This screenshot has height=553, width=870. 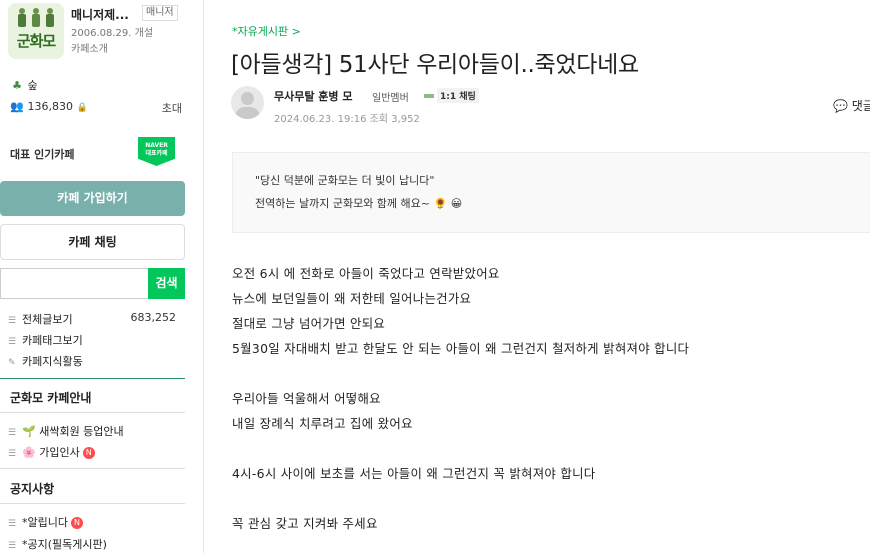 I want to click on member-level: 일반멤버, so click(x=390, y=98).